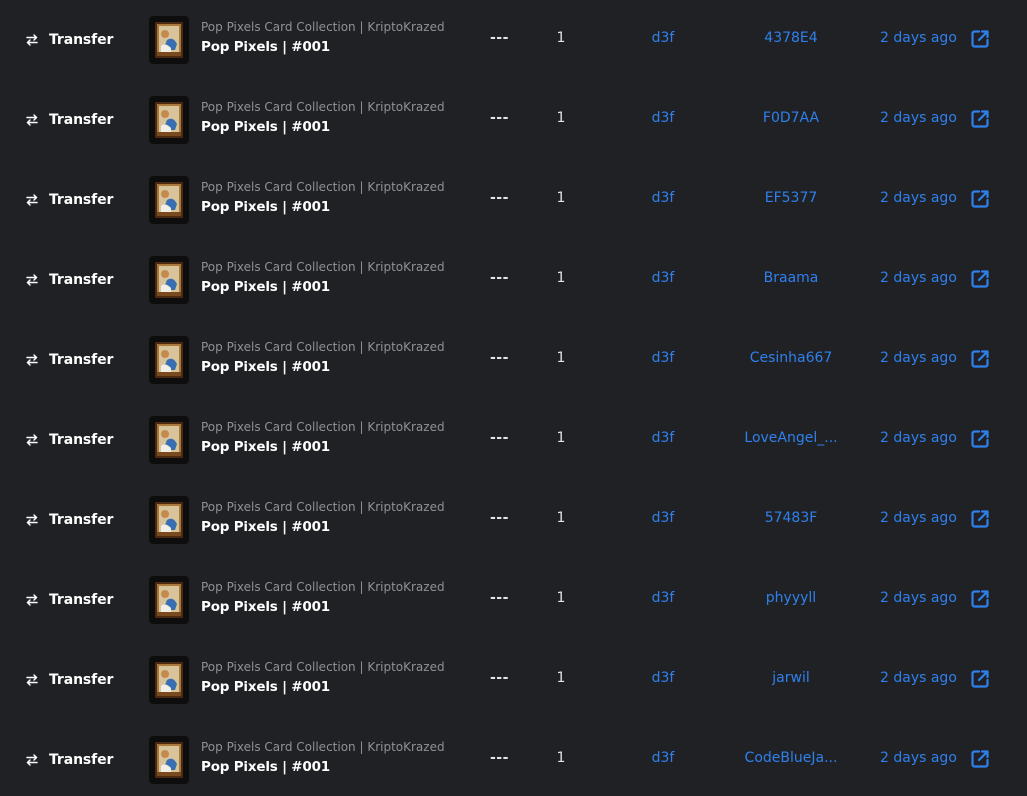 This screenshot has width=1027, height=796. Describe the element at coordinates (791, 198) in the screenshot. I see `to-address-link: EF5377` at that location.